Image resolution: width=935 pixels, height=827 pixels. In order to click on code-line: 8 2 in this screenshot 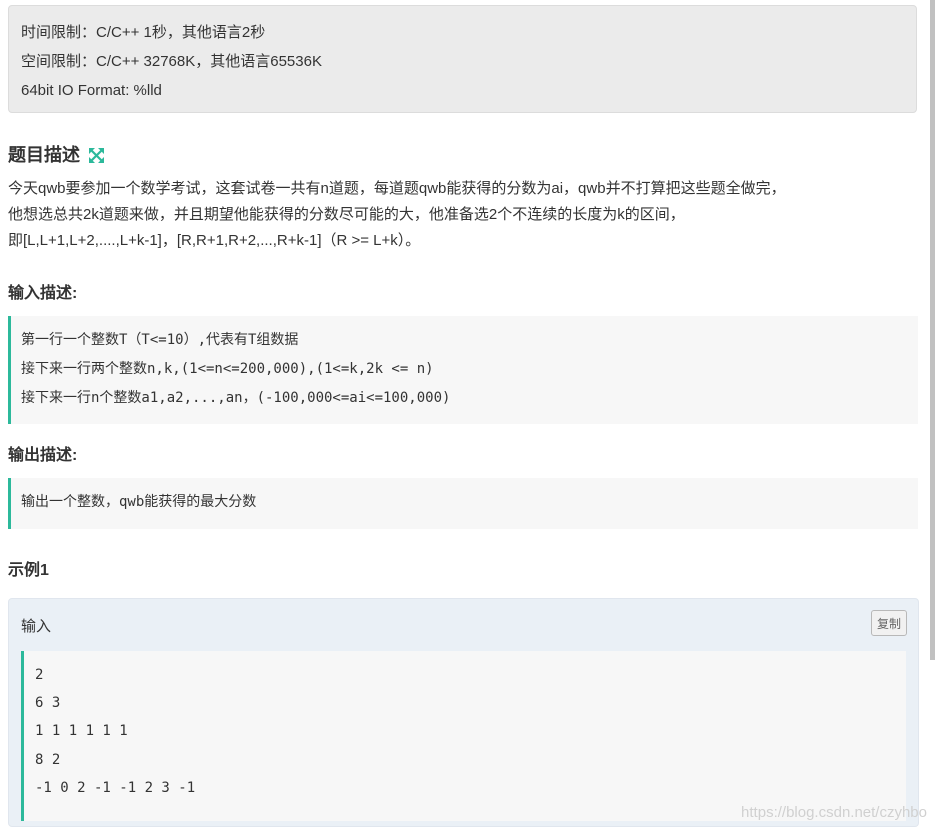, I will do `click(48, 759)`.